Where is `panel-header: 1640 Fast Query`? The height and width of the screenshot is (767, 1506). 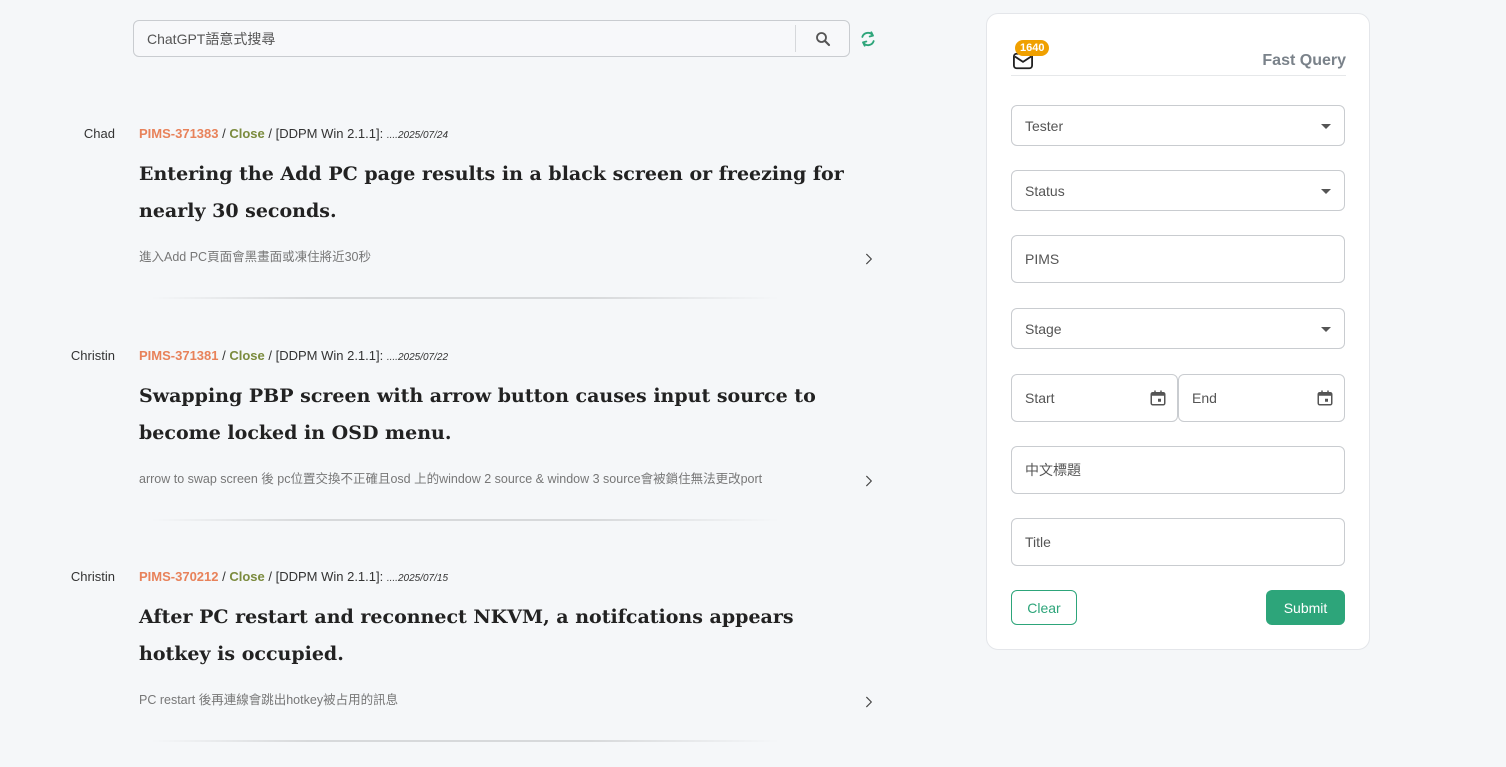
panel-header: 1640 Fast Query is located at coordinates (1178, 58).